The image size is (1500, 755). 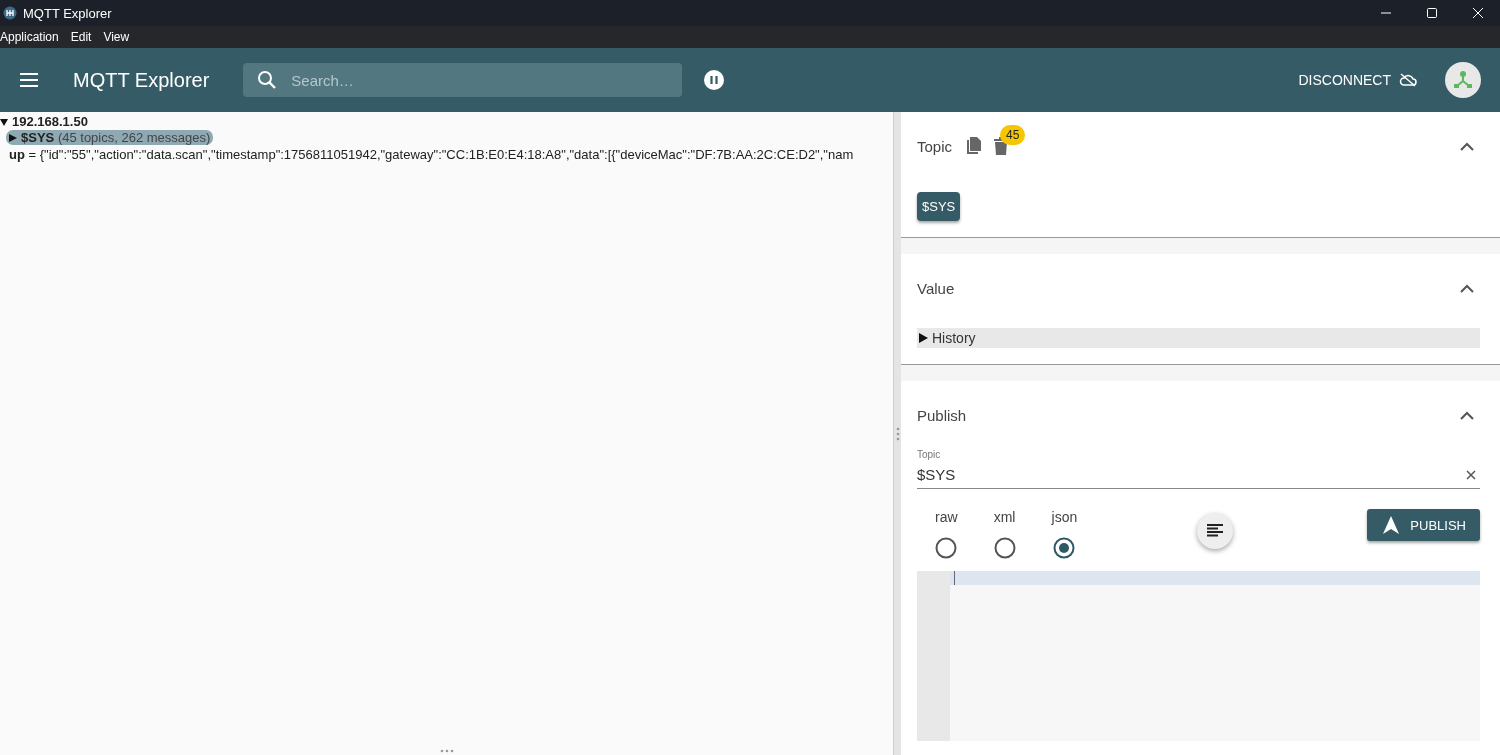 What do you see at coordinates (67, 13) in the screenshot?
I see `window-title: MQTT Explorer` at bounding box center [67, 13].